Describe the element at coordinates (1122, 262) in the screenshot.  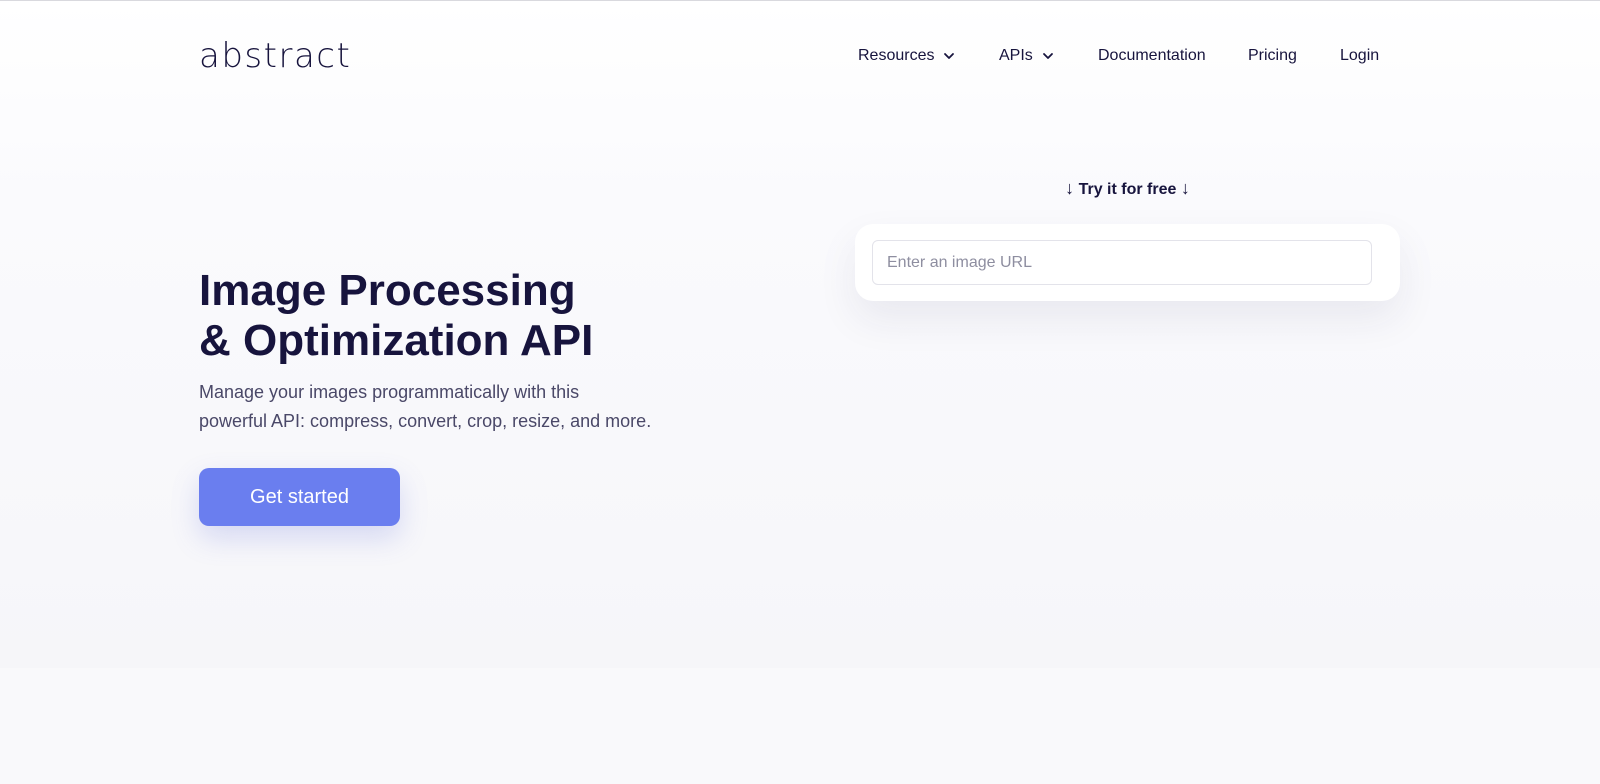
I see `image-url-input` at that location.